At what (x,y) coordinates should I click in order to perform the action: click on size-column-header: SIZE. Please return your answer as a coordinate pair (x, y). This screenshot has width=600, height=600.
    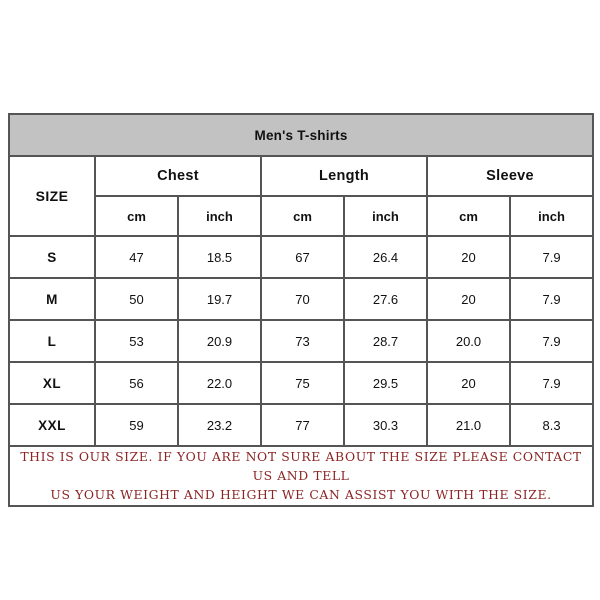
    Looking at the image, I should click on (52, 196).